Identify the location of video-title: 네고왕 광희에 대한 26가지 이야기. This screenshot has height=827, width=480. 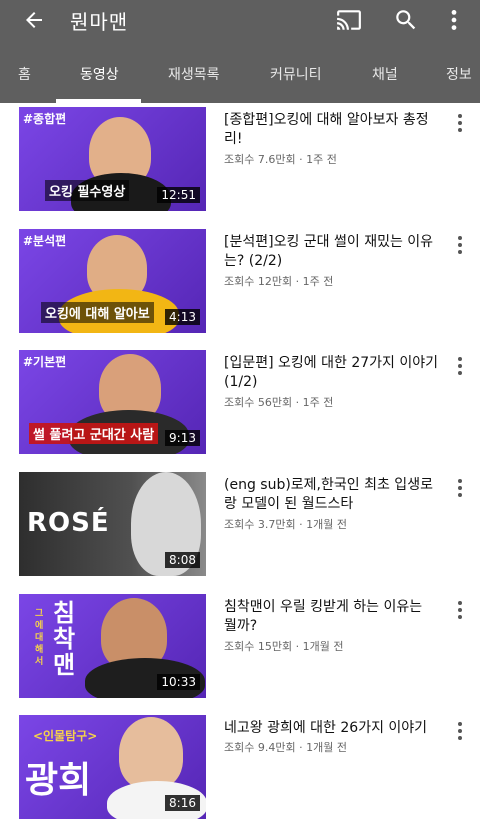
(331, 728).